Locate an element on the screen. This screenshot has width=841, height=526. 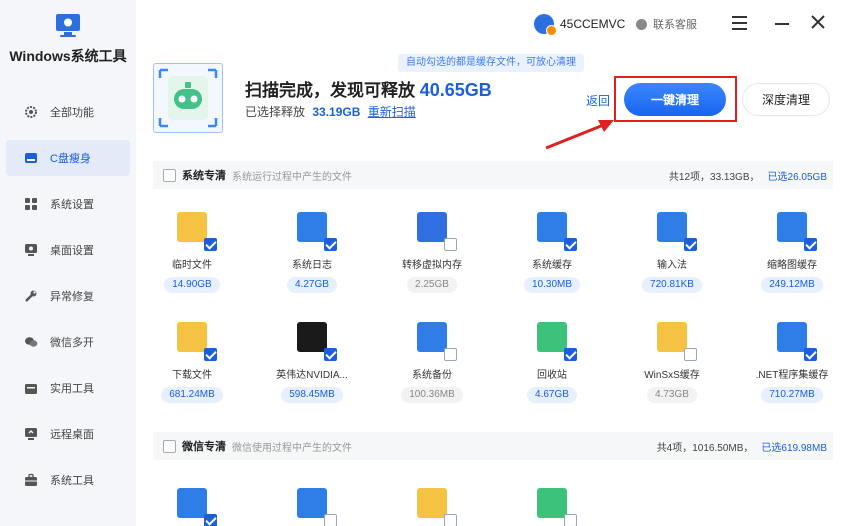
item-size-badge: 10.30MB is located at coordinates (552, 285).